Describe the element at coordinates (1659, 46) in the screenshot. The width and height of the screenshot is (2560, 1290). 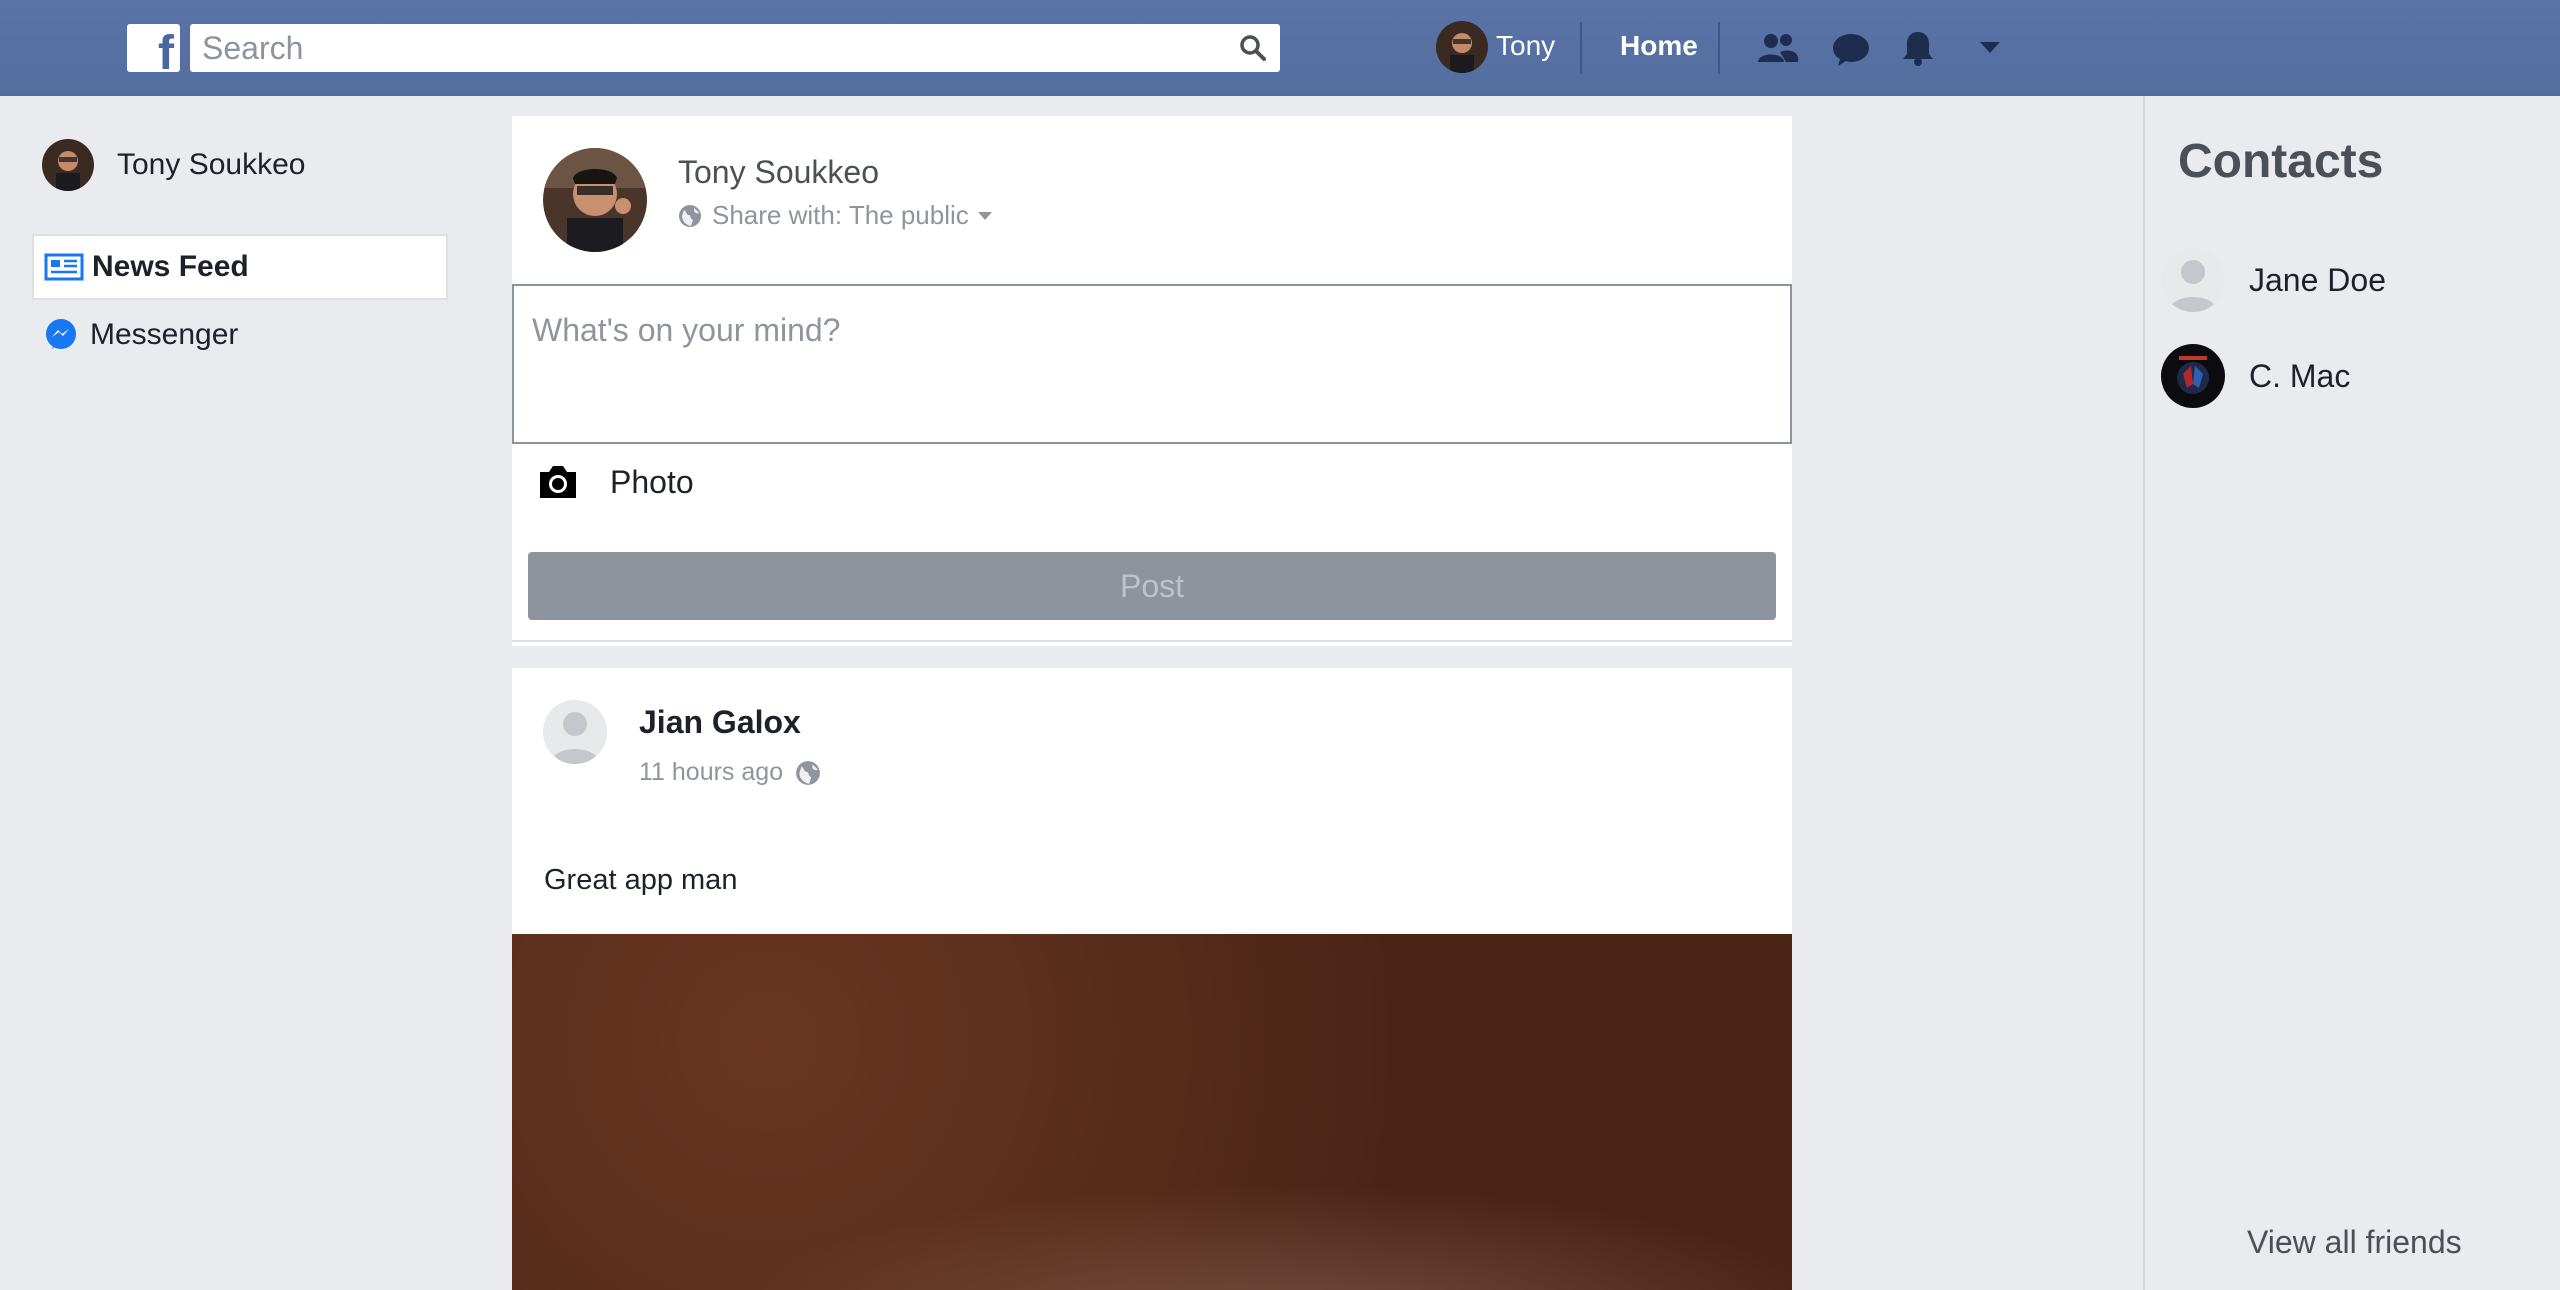
I see `nav-home-link: Home` at that location.